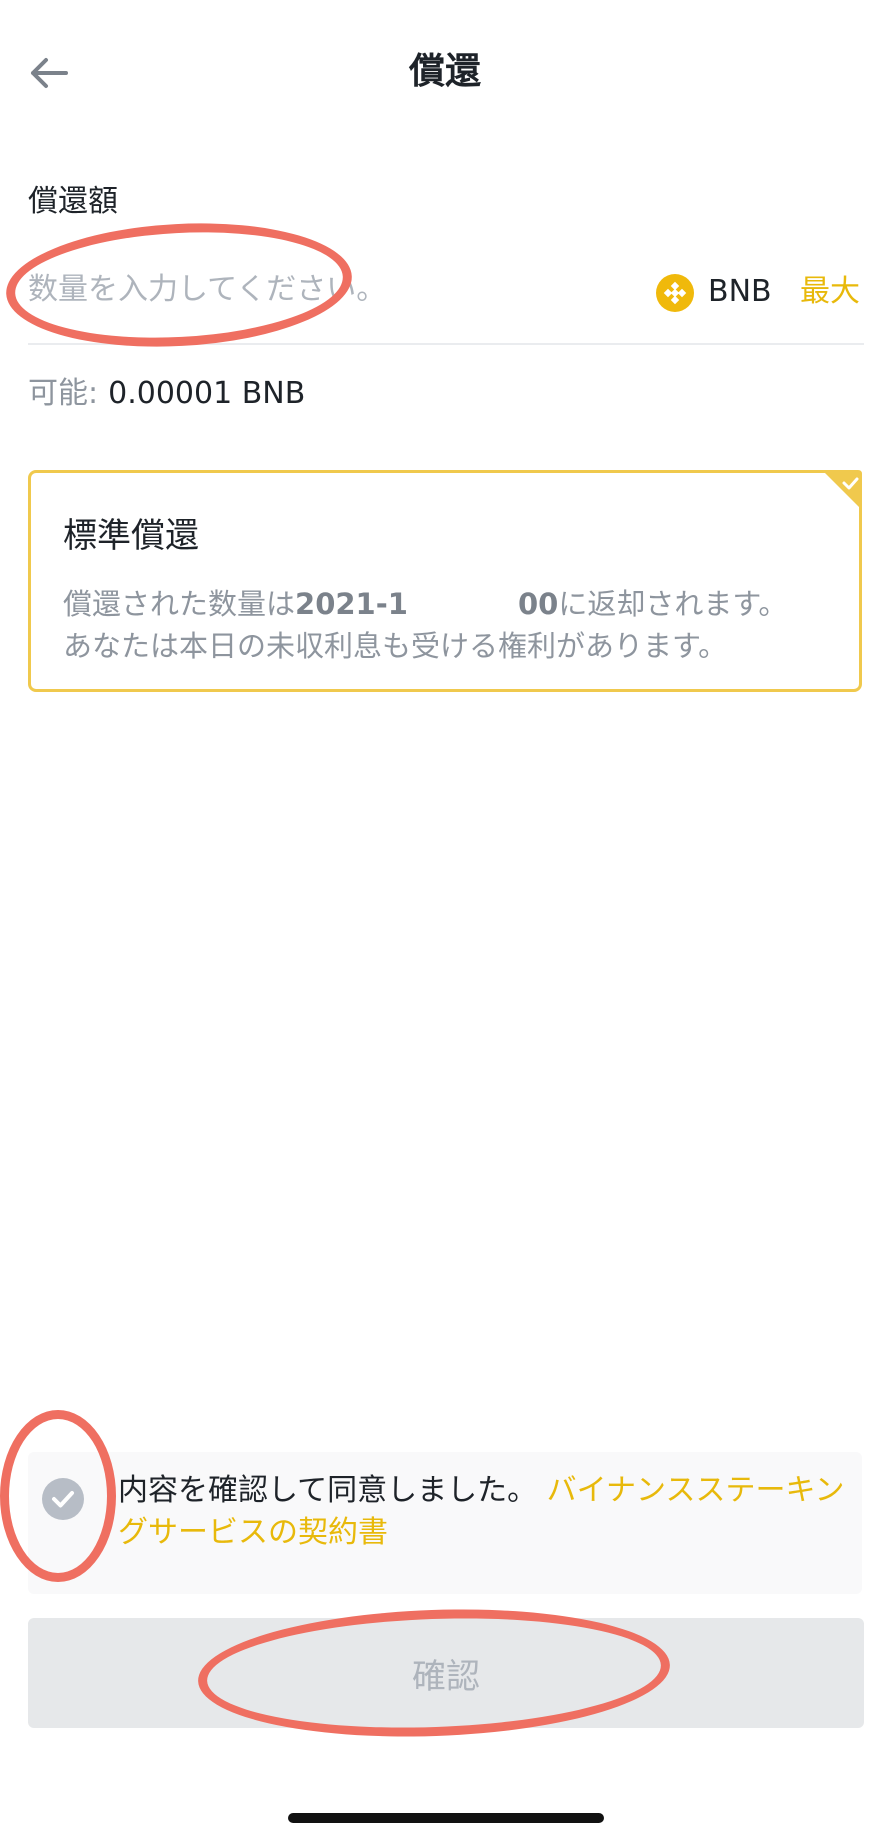 This screenshot has width=890, height=1840. I want to click on available-balance: 可能: 0.00001 BNB, so click(166, 394).